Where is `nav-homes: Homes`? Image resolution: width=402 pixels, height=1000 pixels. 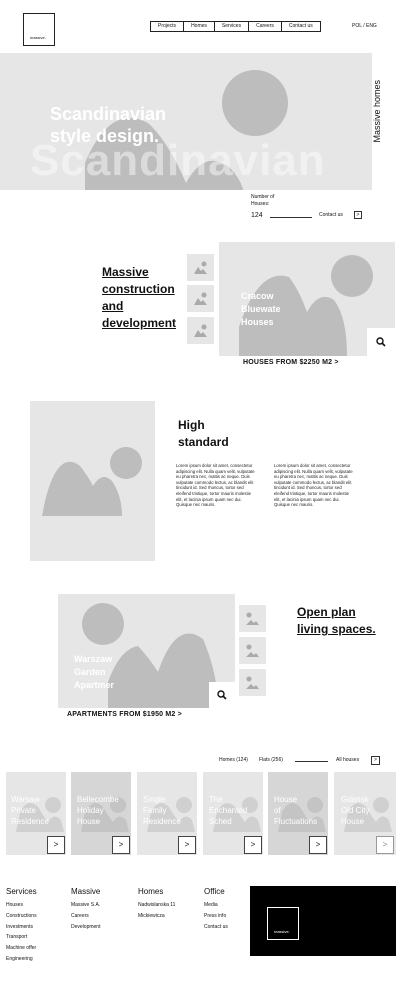 nav-homes: Homes is located at coordinates (199, 26).